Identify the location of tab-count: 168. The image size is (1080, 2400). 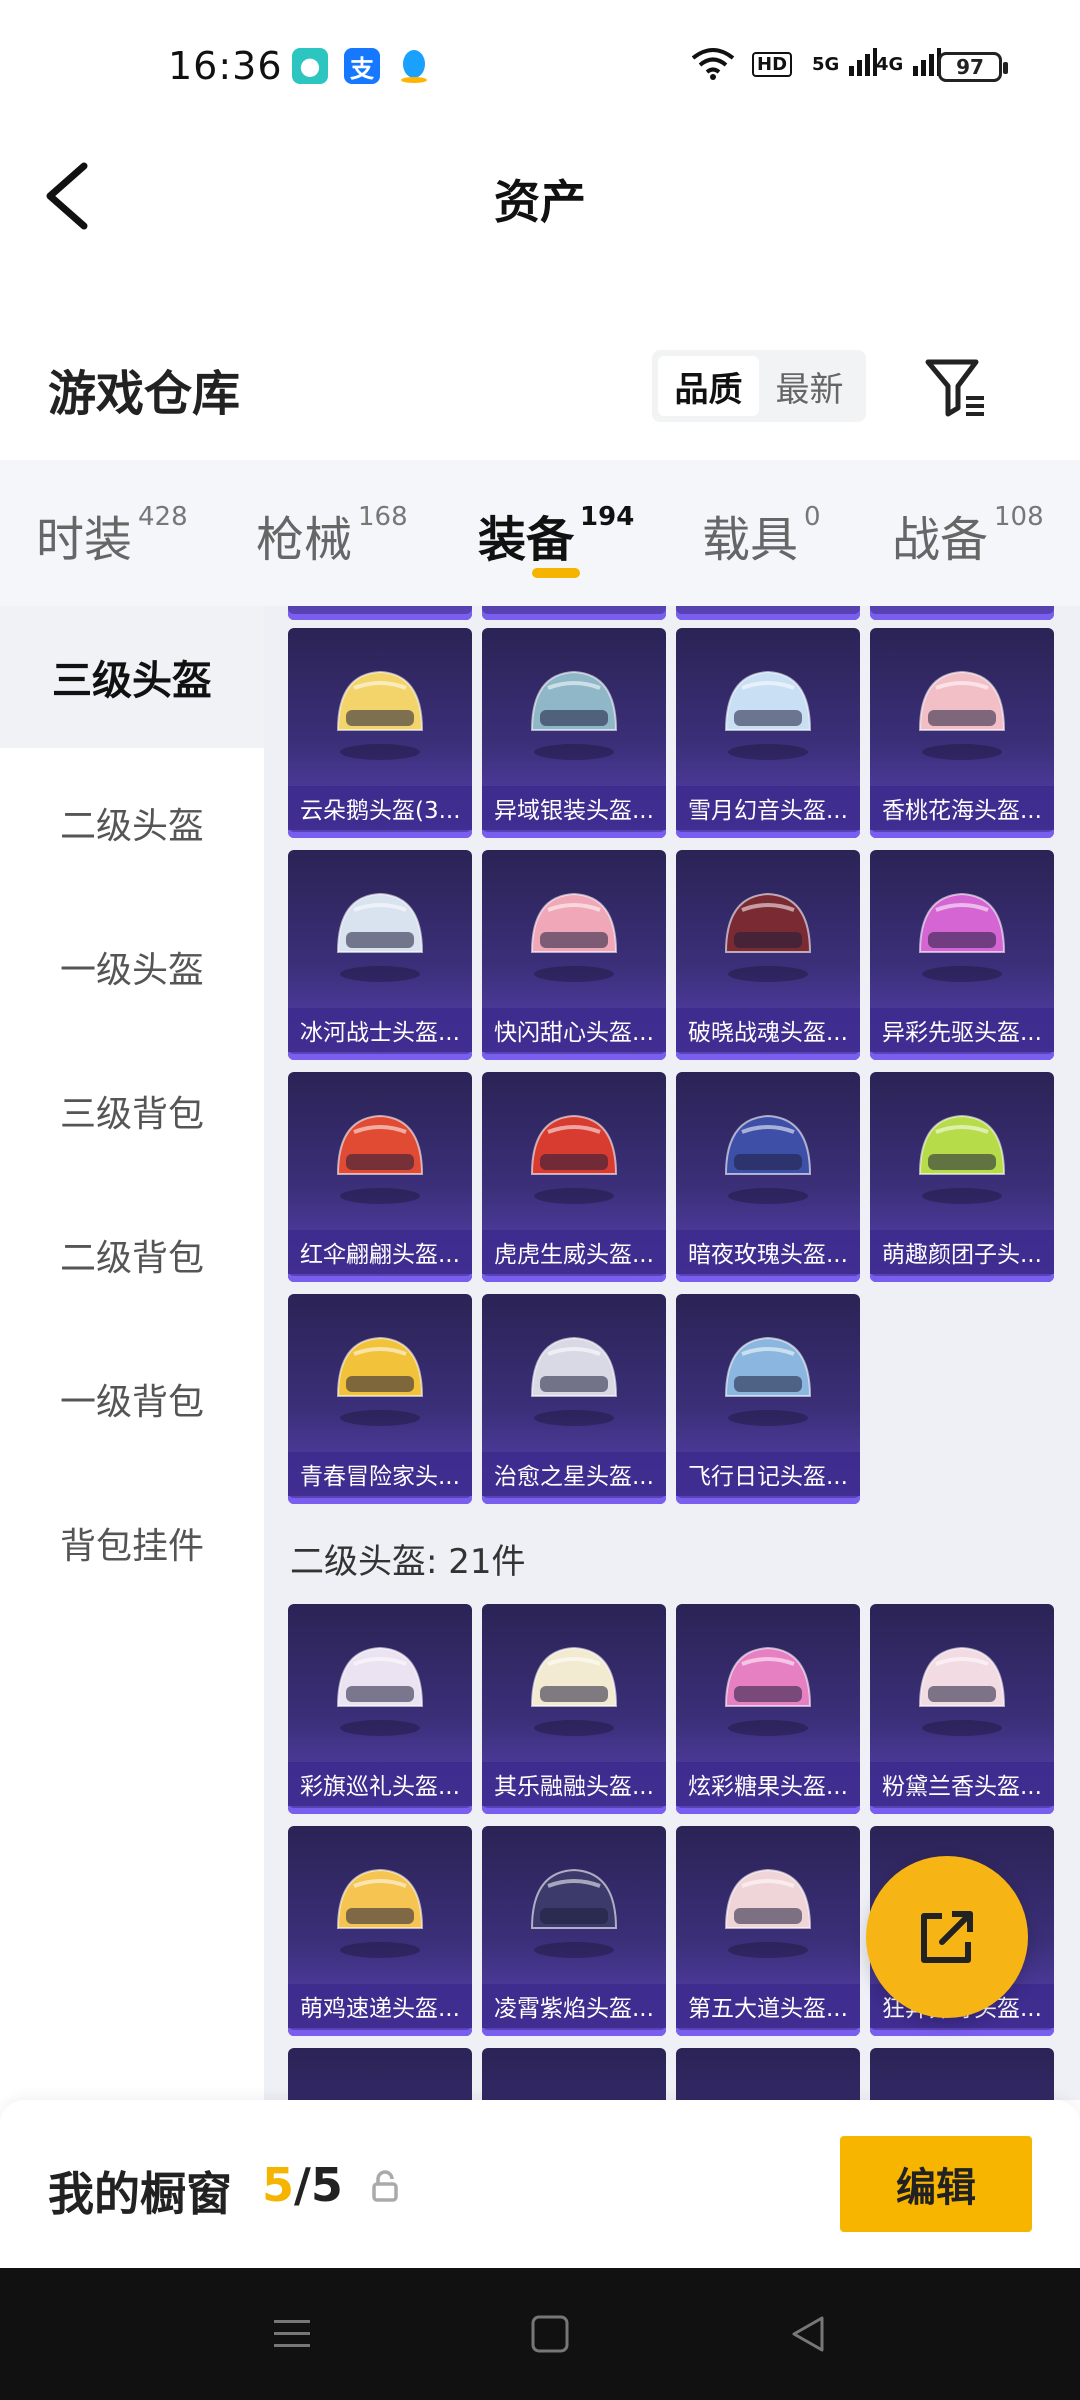
(383, 517).